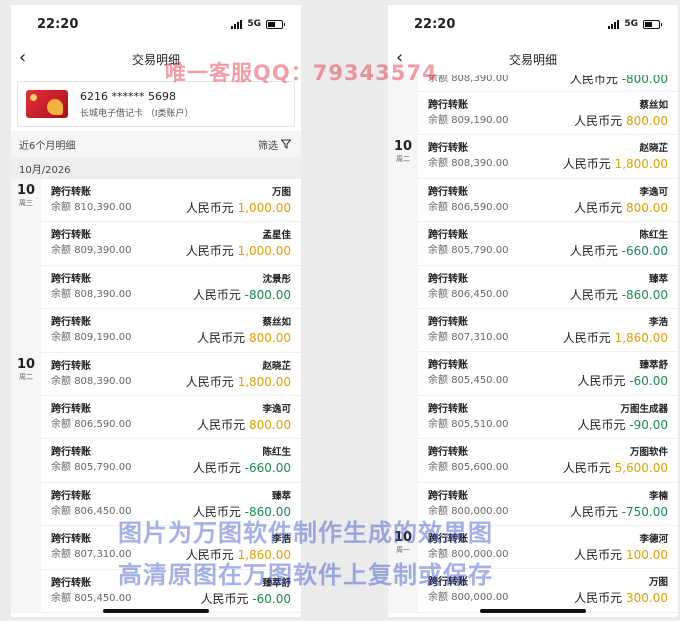 The width and height of the screenshot is (680, 621). Describe the element at coordinates (435, 24) in the screenshot. I see `status-time: 22:20` at that location.